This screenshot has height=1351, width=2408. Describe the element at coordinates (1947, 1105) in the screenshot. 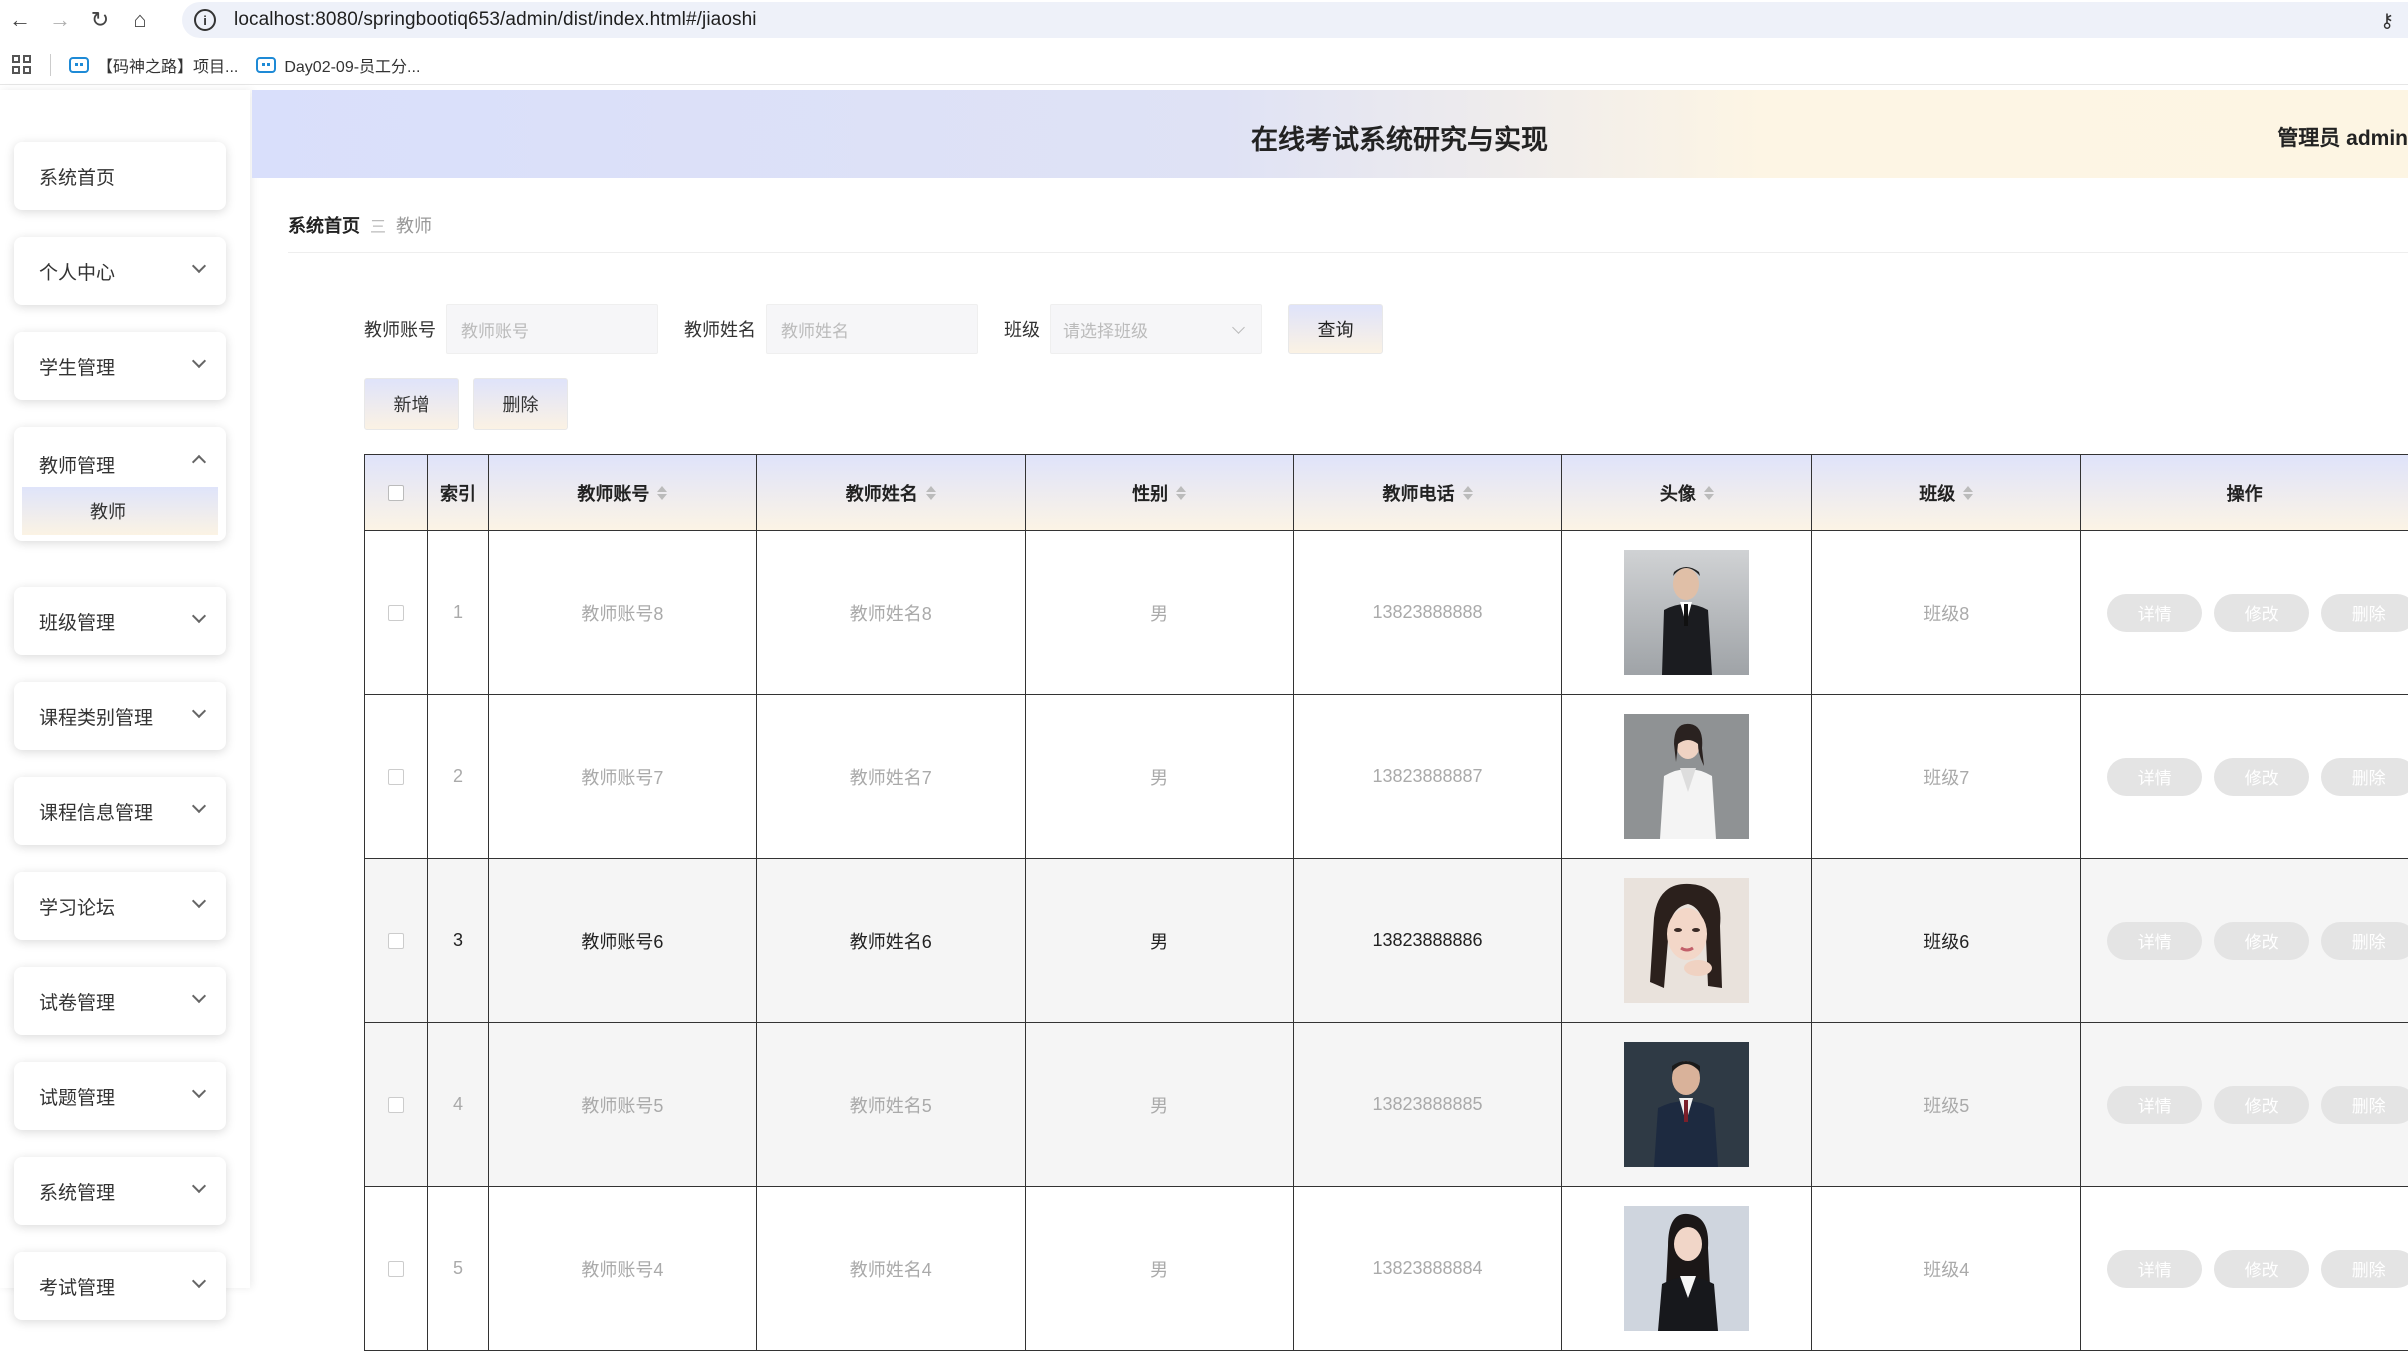

I see `class-cell: 班级5` at that location.